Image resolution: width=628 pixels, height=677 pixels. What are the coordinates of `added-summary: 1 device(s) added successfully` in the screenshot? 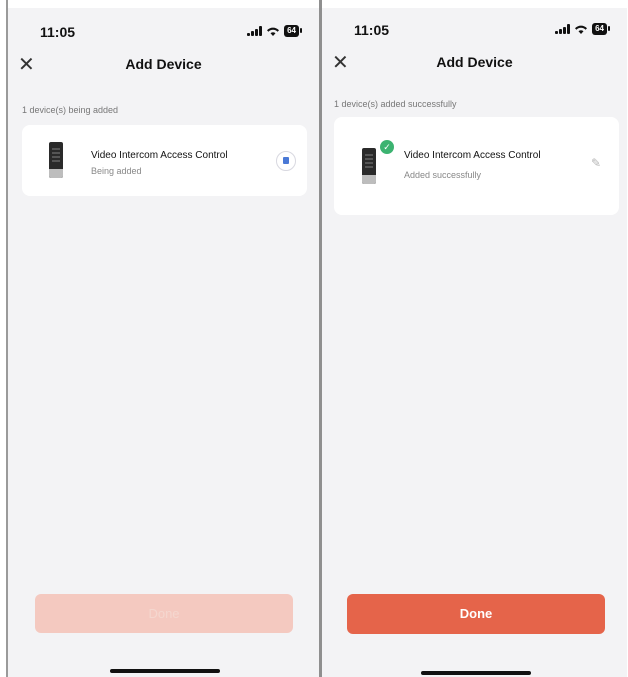 It's located at (395, 104).